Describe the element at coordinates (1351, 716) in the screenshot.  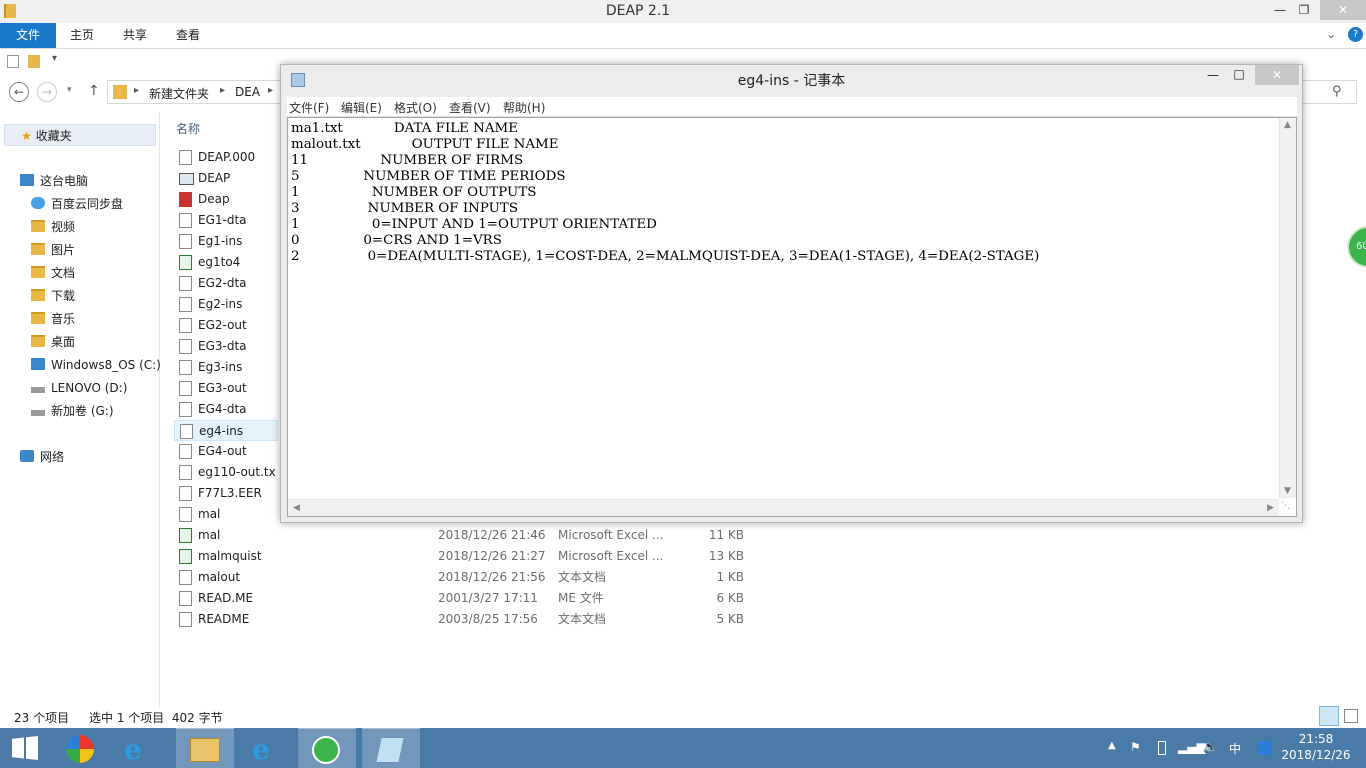
I see `large-icons-view-icon` at that location.